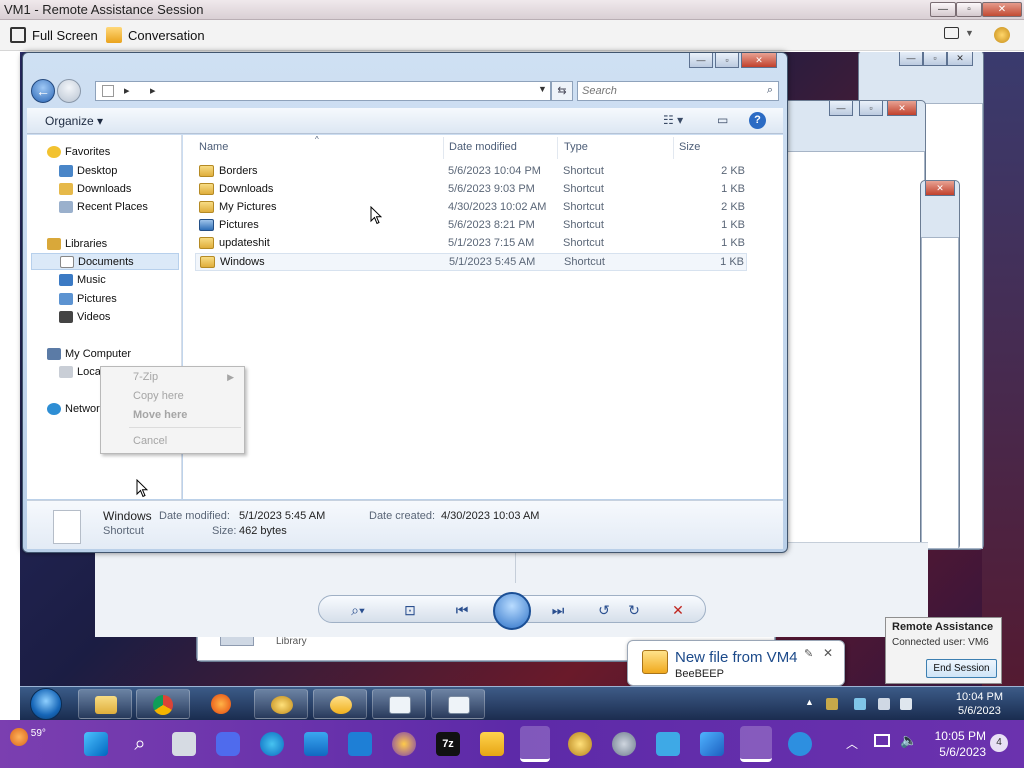 The image size is (1024, 768). I want to click on volume-icon: 🔈, so click(908, 740).